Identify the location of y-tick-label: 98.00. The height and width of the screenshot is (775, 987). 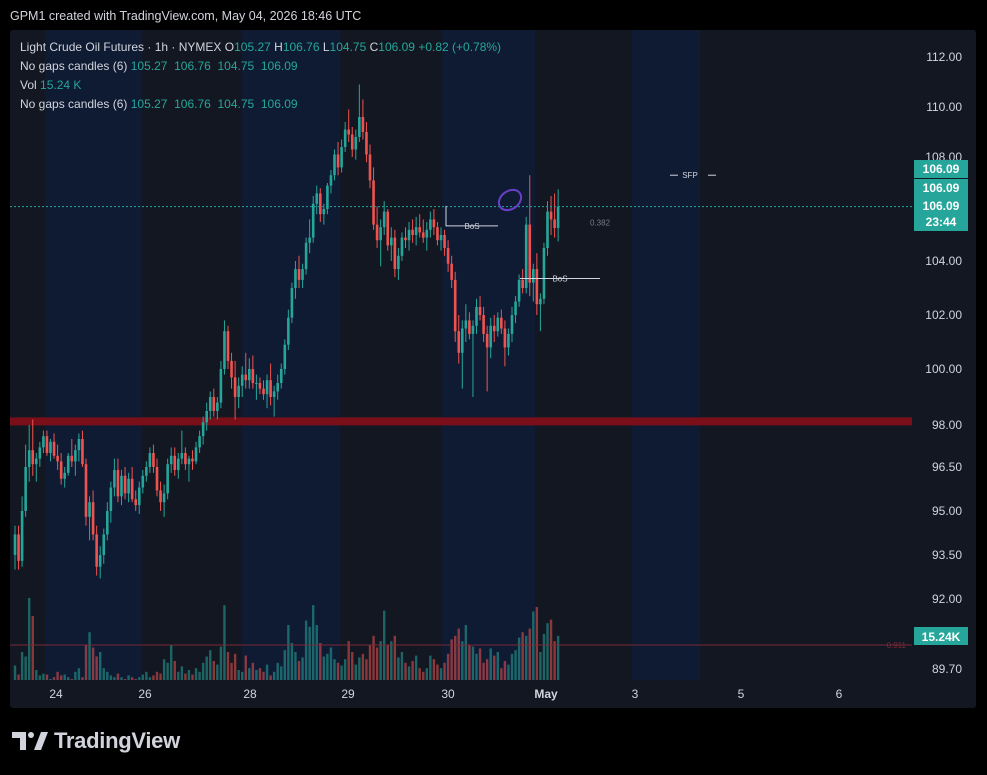
(947, 425).